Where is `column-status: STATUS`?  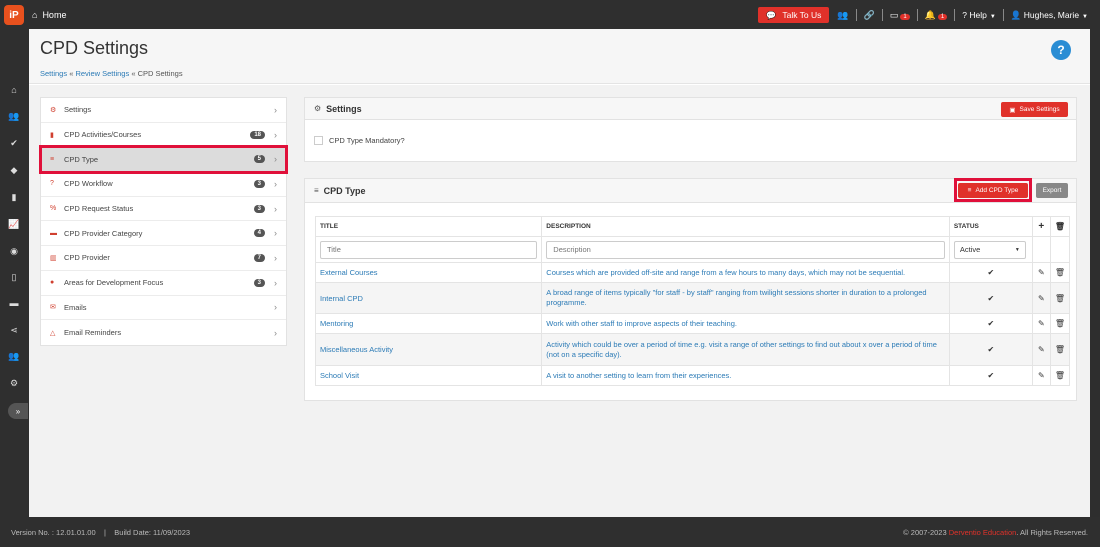
column-status: STATUS is located at coordinates (990, 226).